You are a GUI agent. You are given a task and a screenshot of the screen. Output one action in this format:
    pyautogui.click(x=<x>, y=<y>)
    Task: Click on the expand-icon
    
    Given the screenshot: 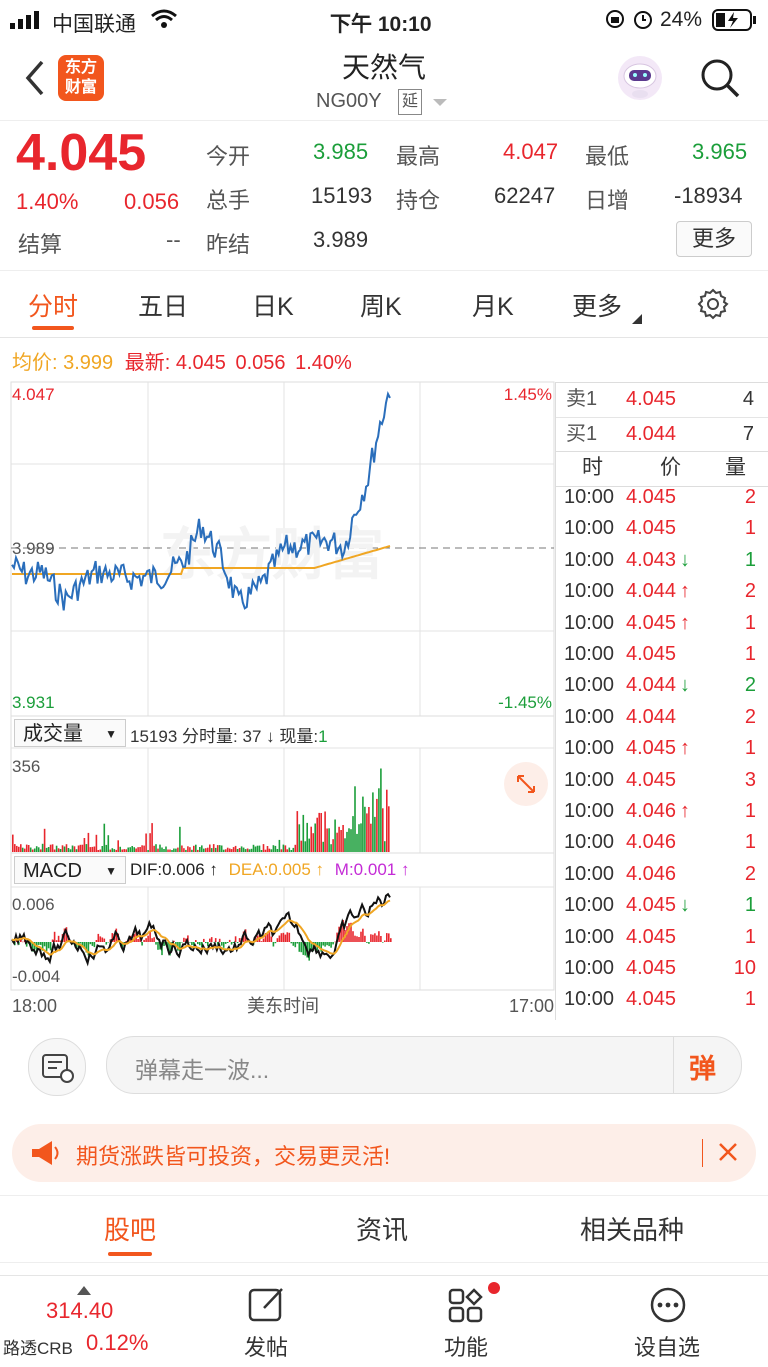 What is the action you would take?
    pyautogui.click(x=526, y=784)
    